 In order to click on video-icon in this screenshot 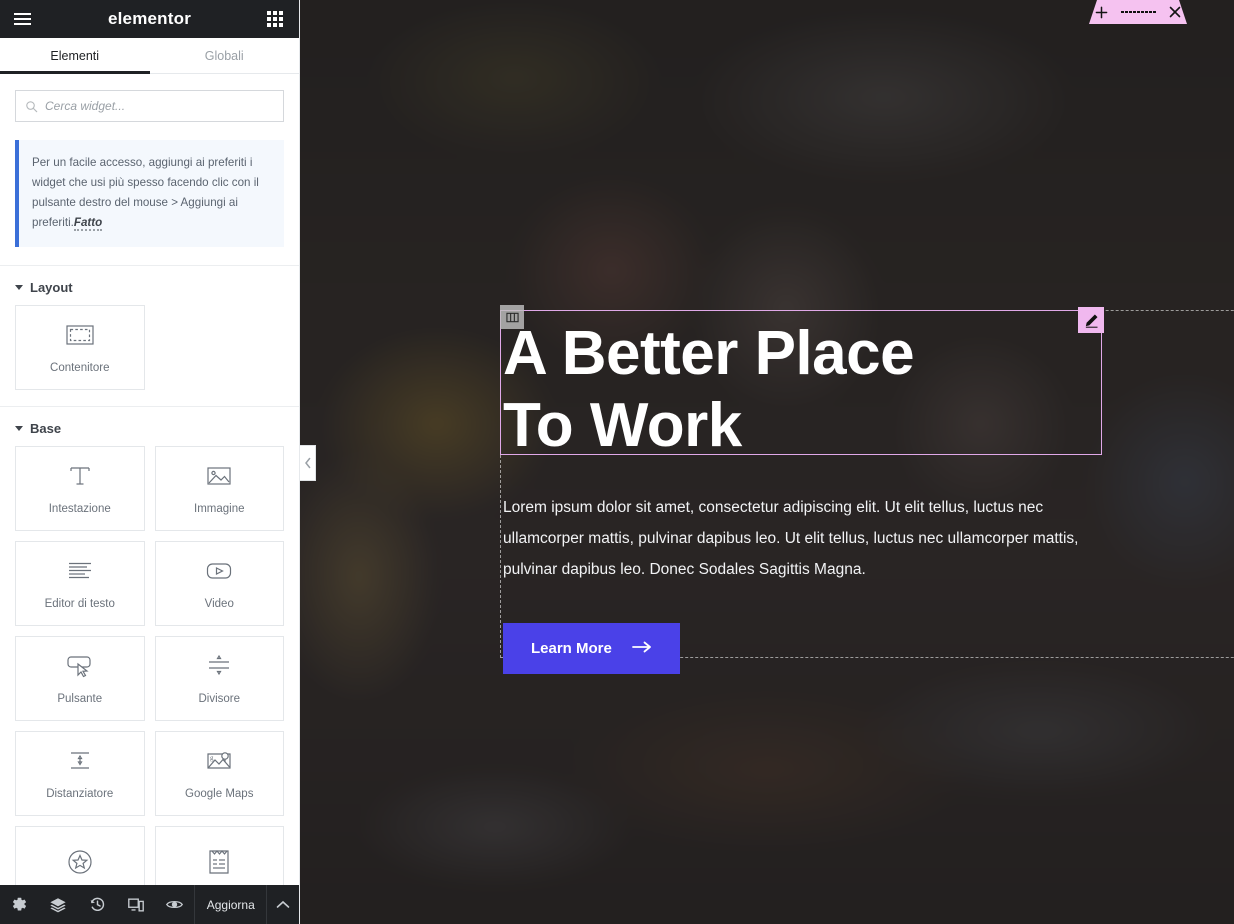, I will do `click(219, 571)`.